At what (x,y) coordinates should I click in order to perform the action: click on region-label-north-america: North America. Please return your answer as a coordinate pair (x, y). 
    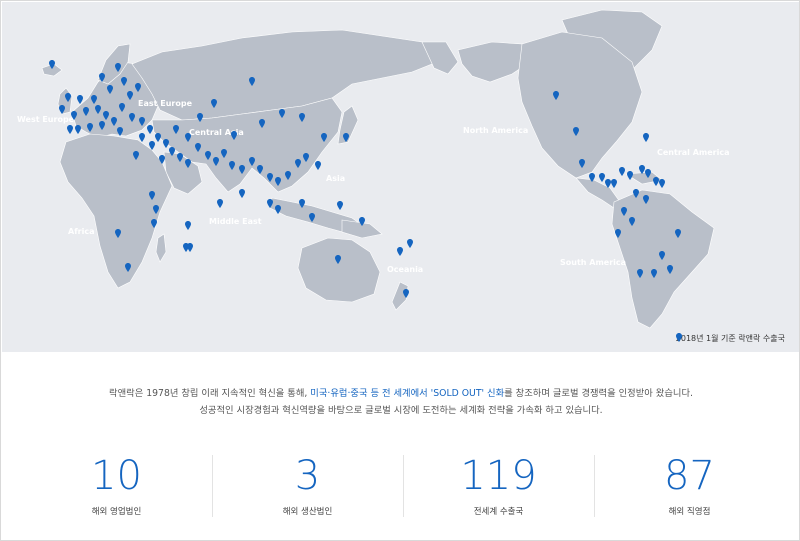
    Looking at the image, I should click on (496, 130).